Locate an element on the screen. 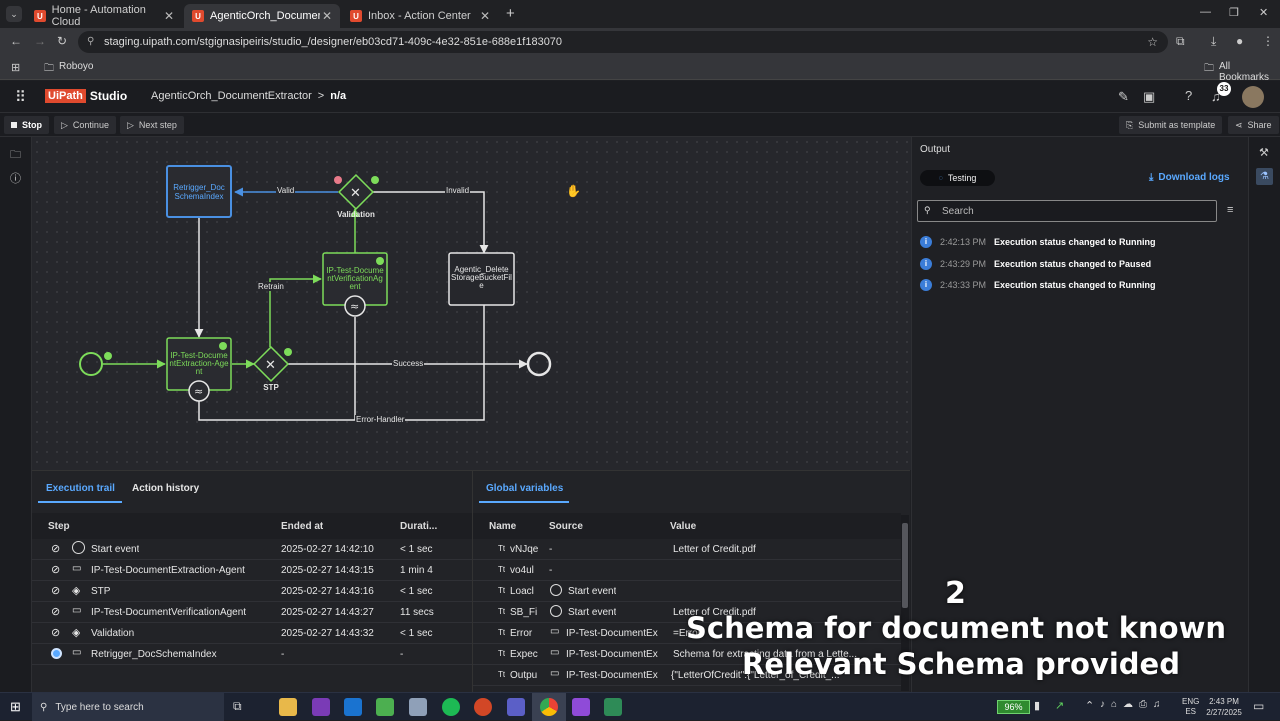 The image size is (1280, 721). table-row: Tt Loacl Start event is located at coordinates (687, 591).